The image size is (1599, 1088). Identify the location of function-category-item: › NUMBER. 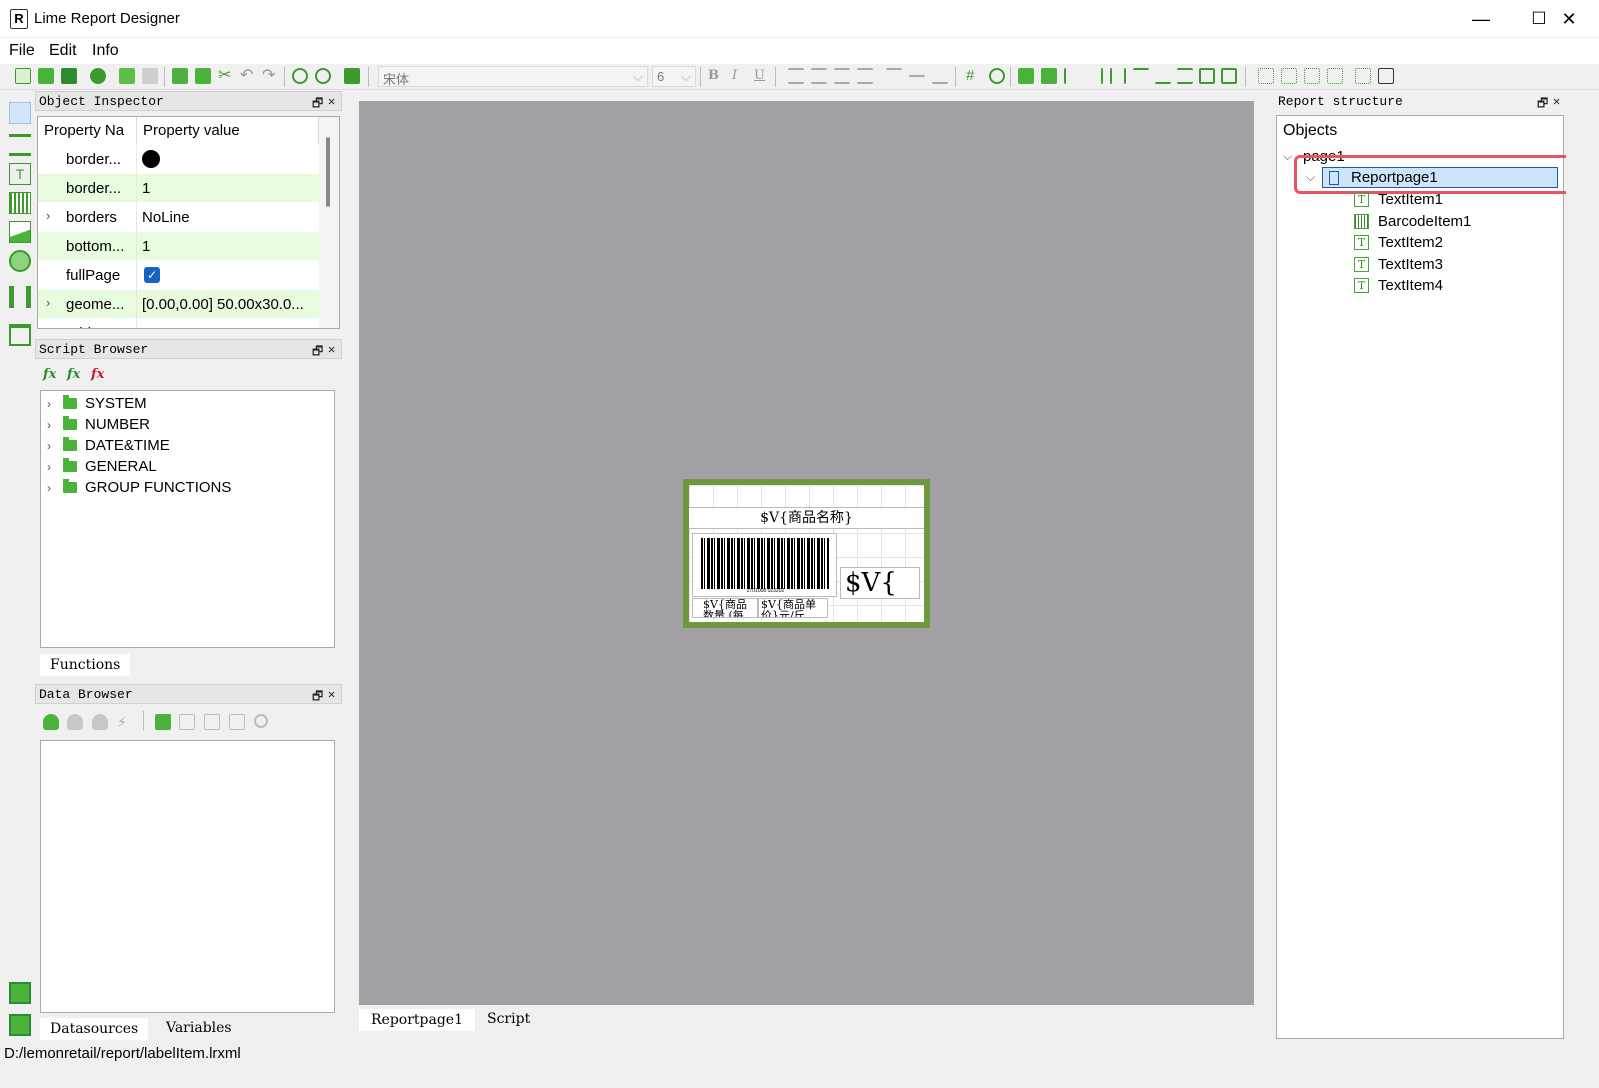
(190, 424).